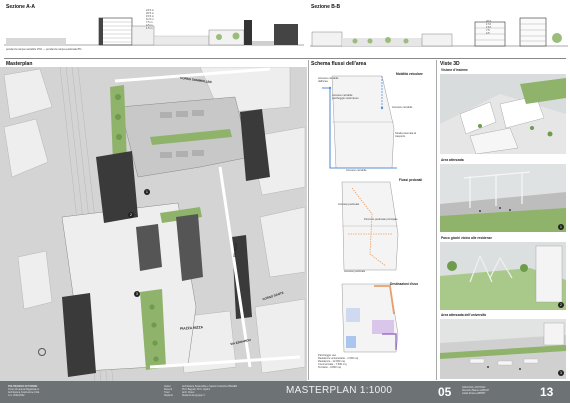 This screenshot has height=403, width=570. I want to click on view-render-university-area, so click(503, 349).